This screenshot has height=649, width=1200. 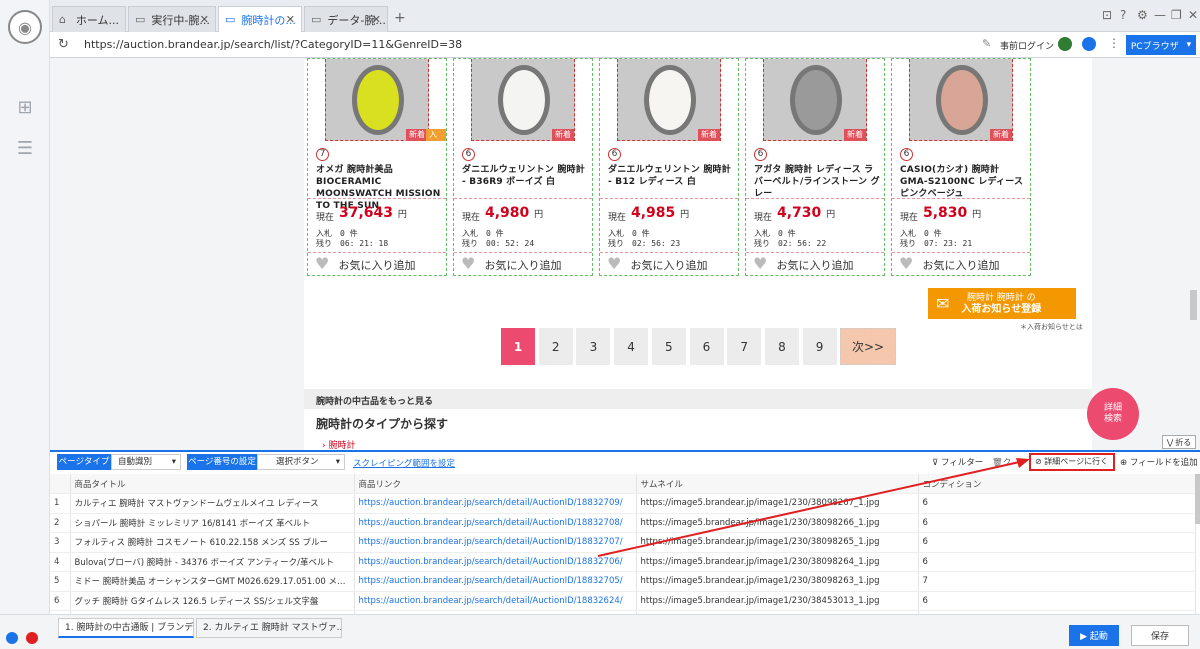 I want to click on add-field-button: ⊕ フィールドを追加, so click(x=1159, y=462).